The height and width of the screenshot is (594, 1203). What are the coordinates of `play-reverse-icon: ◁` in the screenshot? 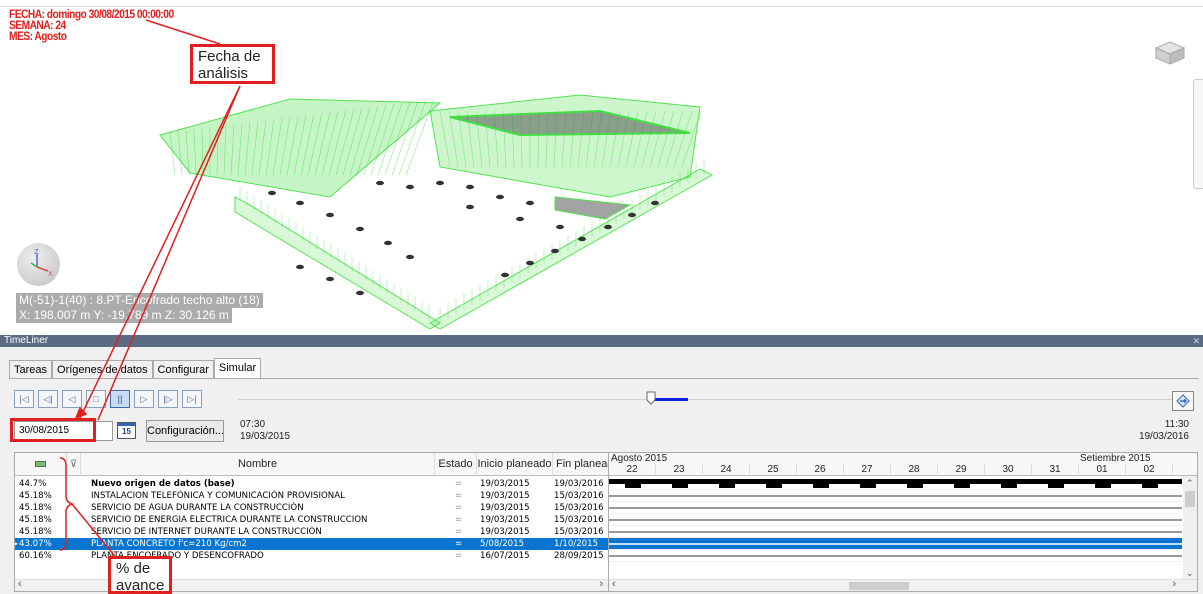 It's located at (72, 399).